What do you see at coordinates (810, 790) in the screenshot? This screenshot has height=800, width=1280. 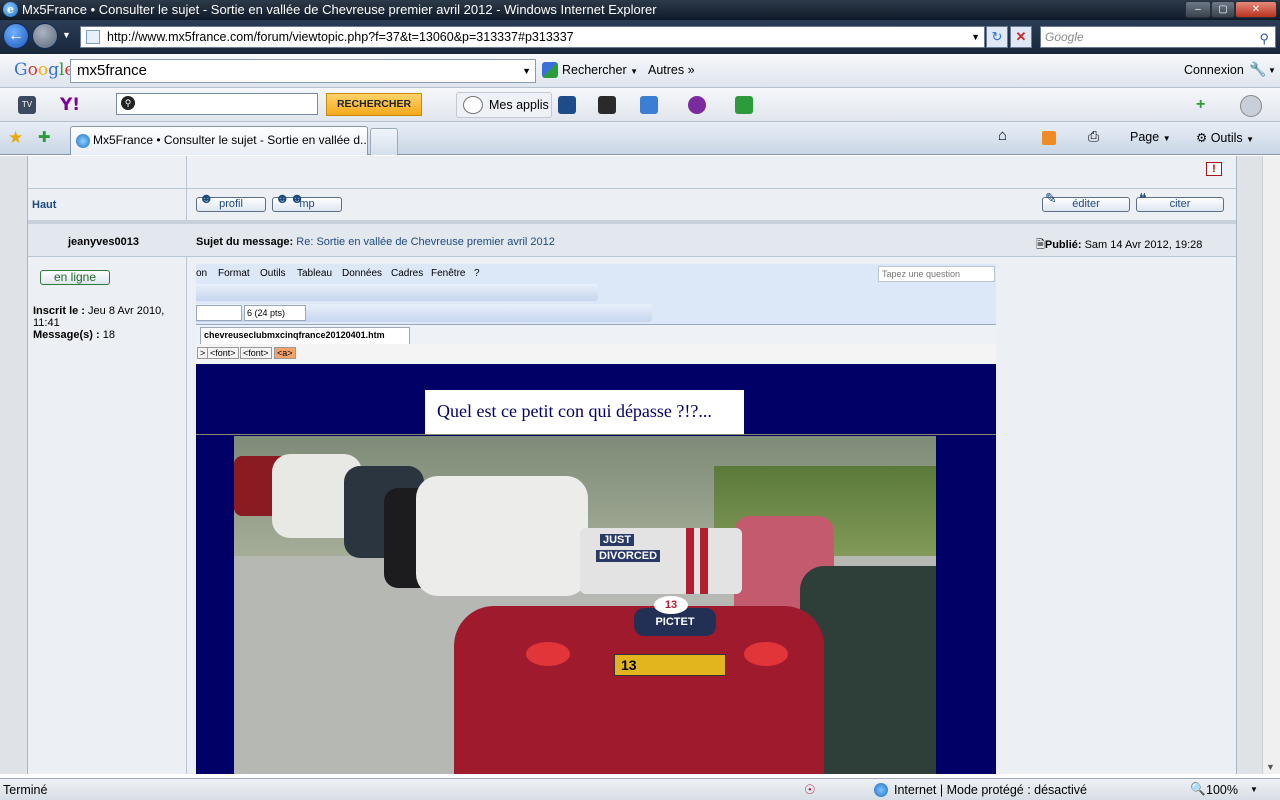 I see `privacy-icon: ☉` at bounding box center [810, 790].